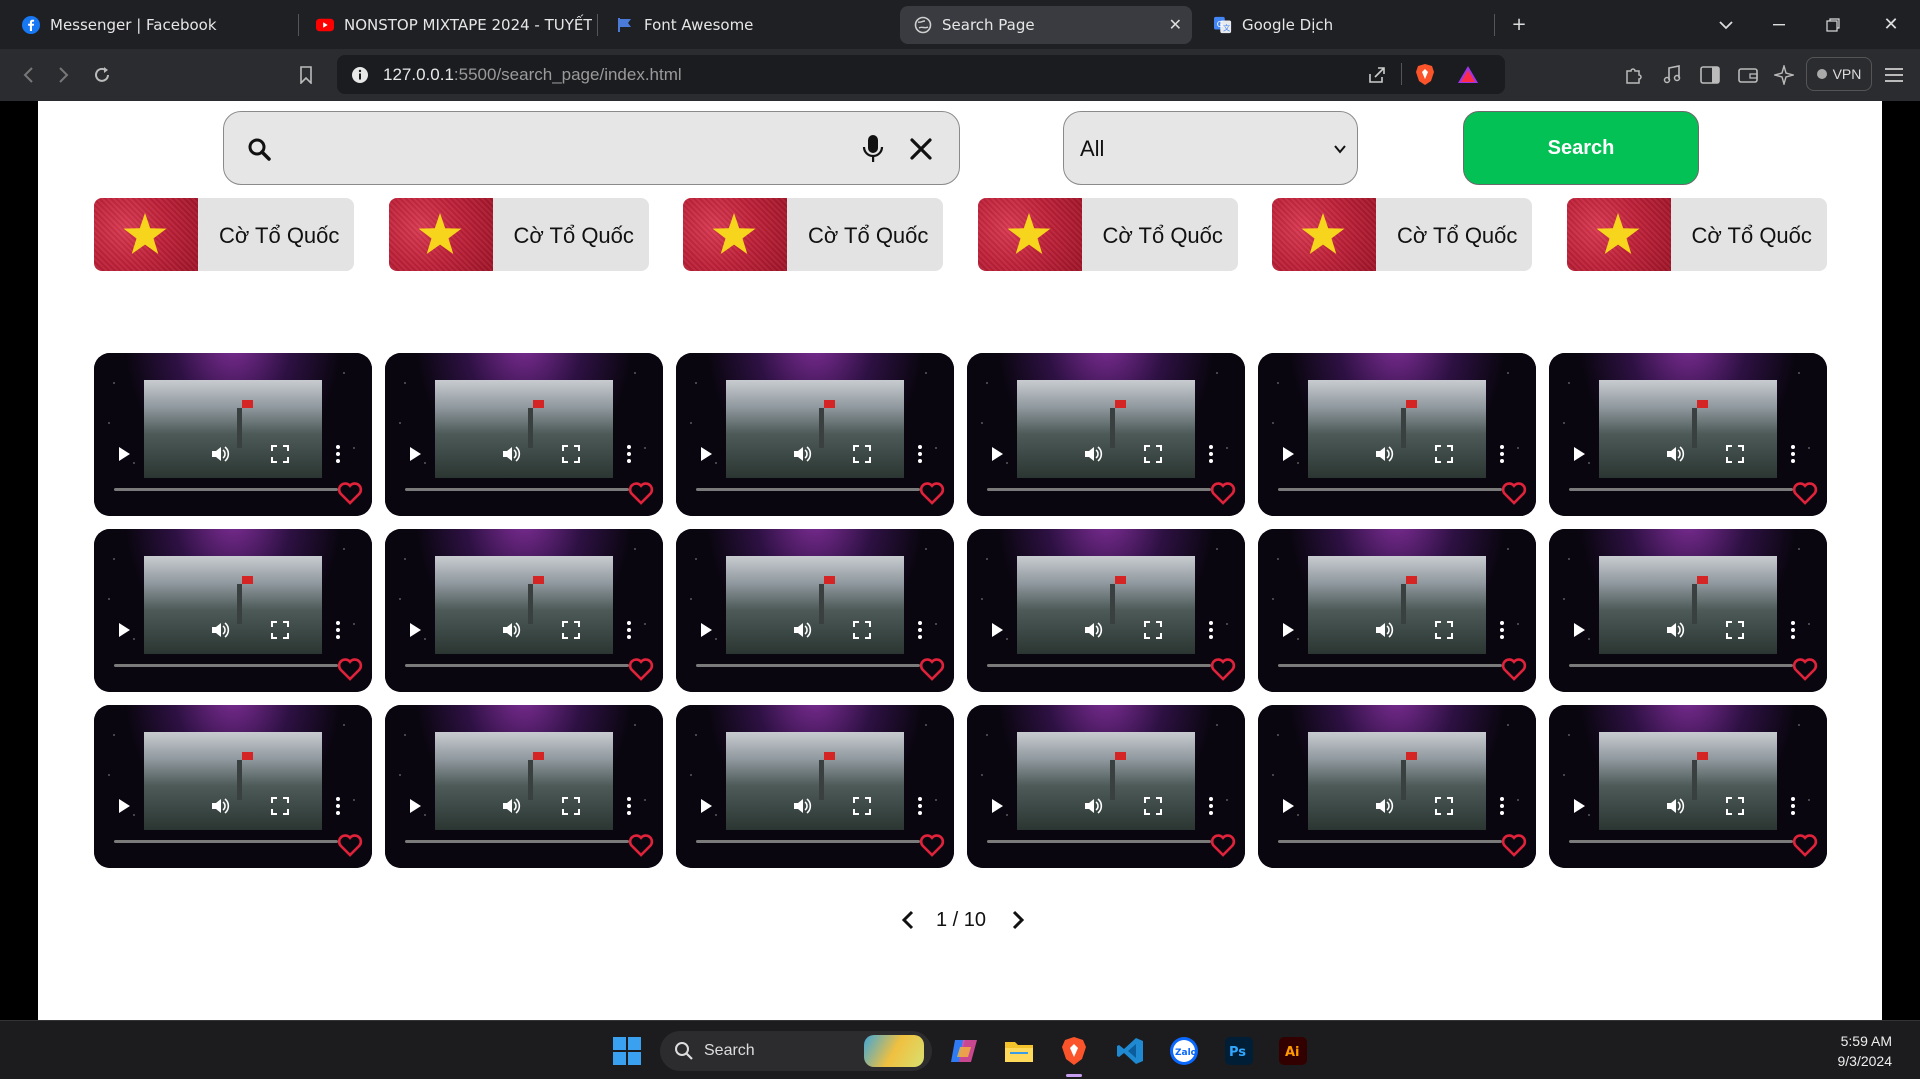 This screenshot has width=1920, height=1079. Describe the element at coordinates (1710, 75) in the screenshot. I see `sidebar-button` at that location.